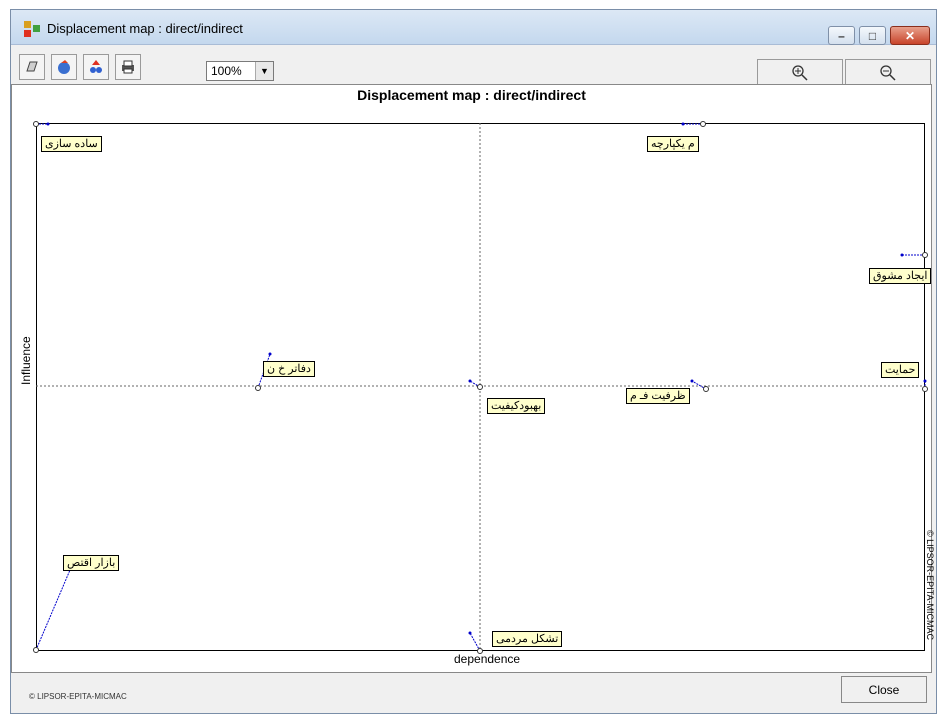 The width and height of the screenshot is (939, 716). What do you see at coordinates (71, 144) in the screenshot?
I see `variable-label: ساده سازی` at bounding box center [71, 144].